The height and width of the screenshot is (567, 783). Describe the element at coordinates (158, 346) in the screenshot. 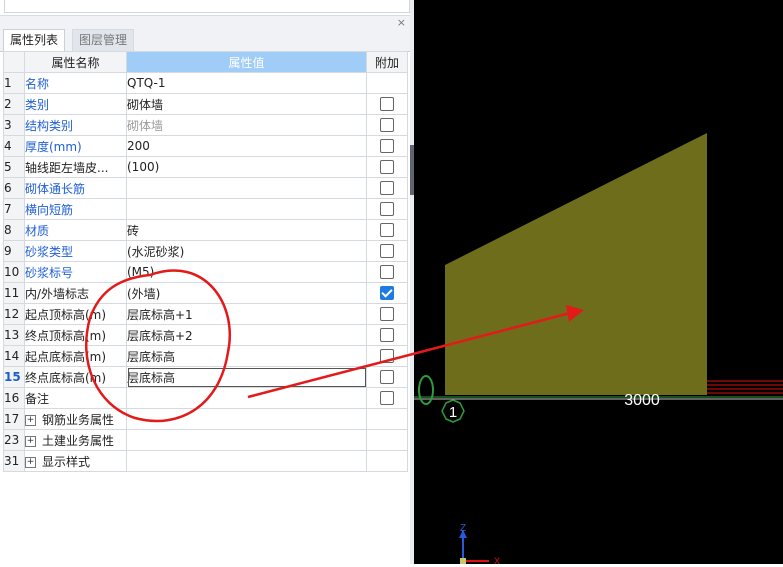

I see `annotation-circle` at that location.